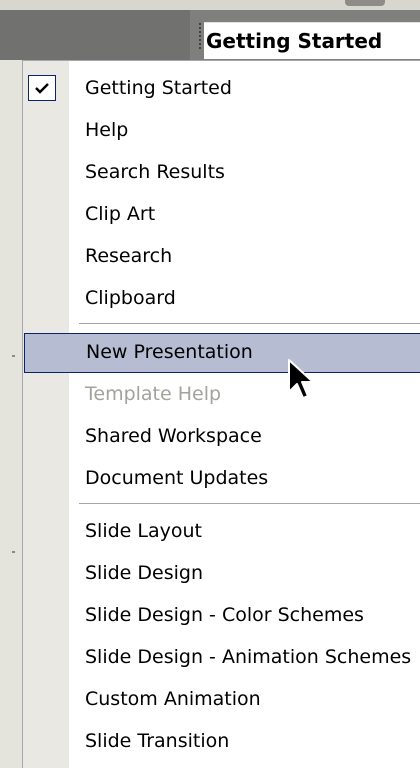  What do you see at coordinates (173, 436) in the screenshot?
I see `menu-item-label: Shared Workspace` at bounding box center [173, 436].